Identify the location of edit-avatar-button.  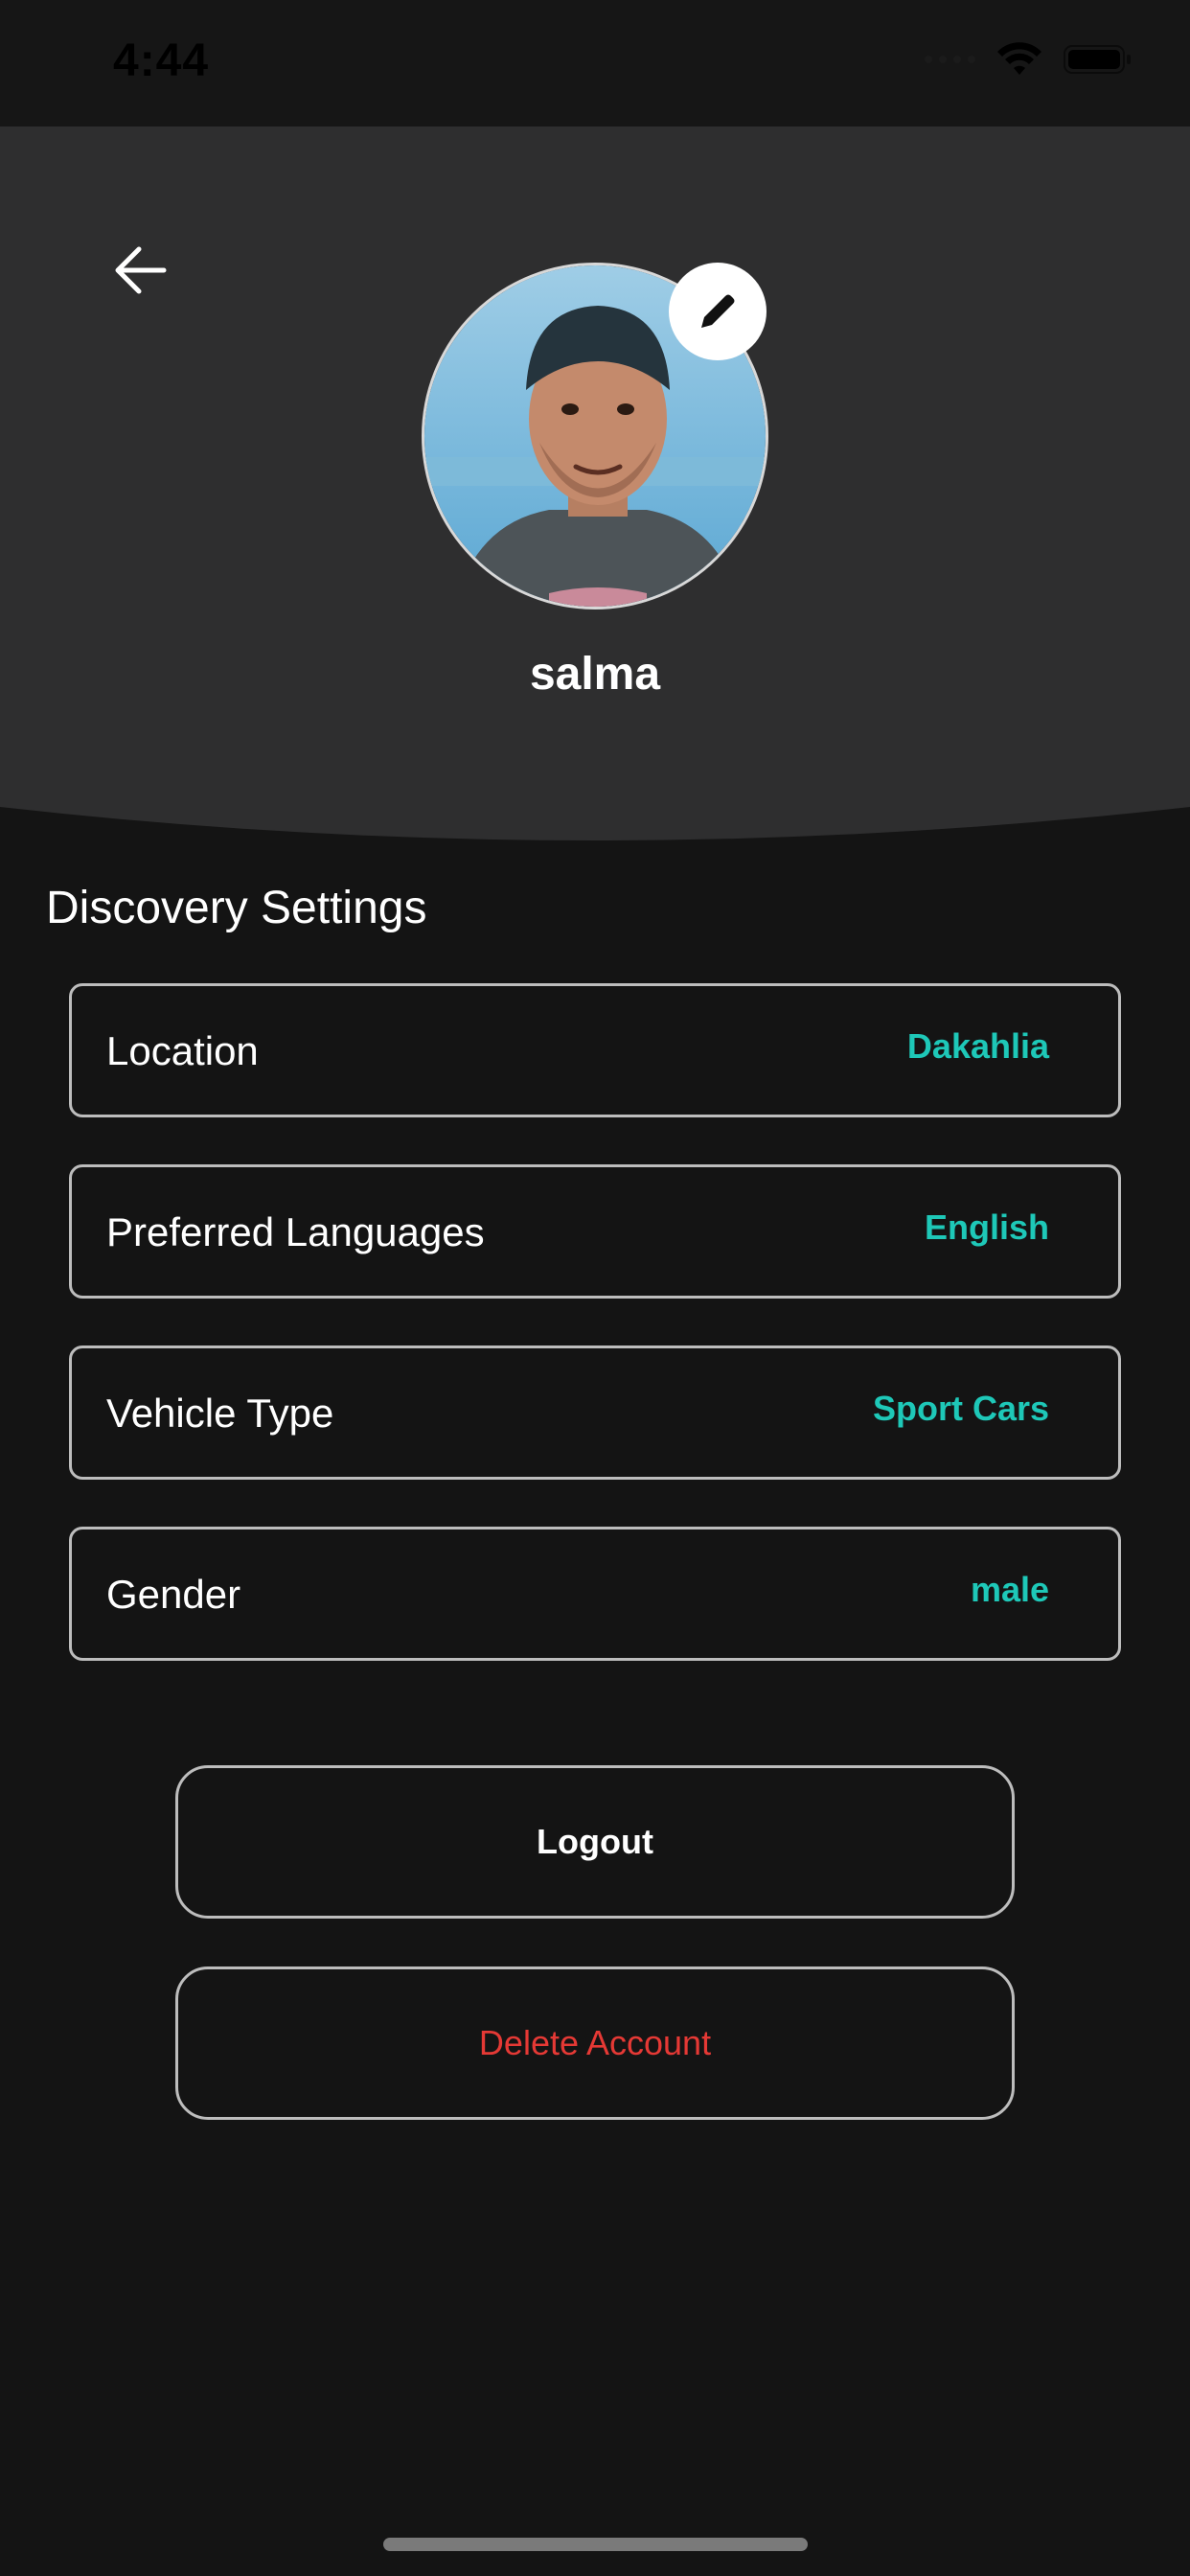
(718, 311).